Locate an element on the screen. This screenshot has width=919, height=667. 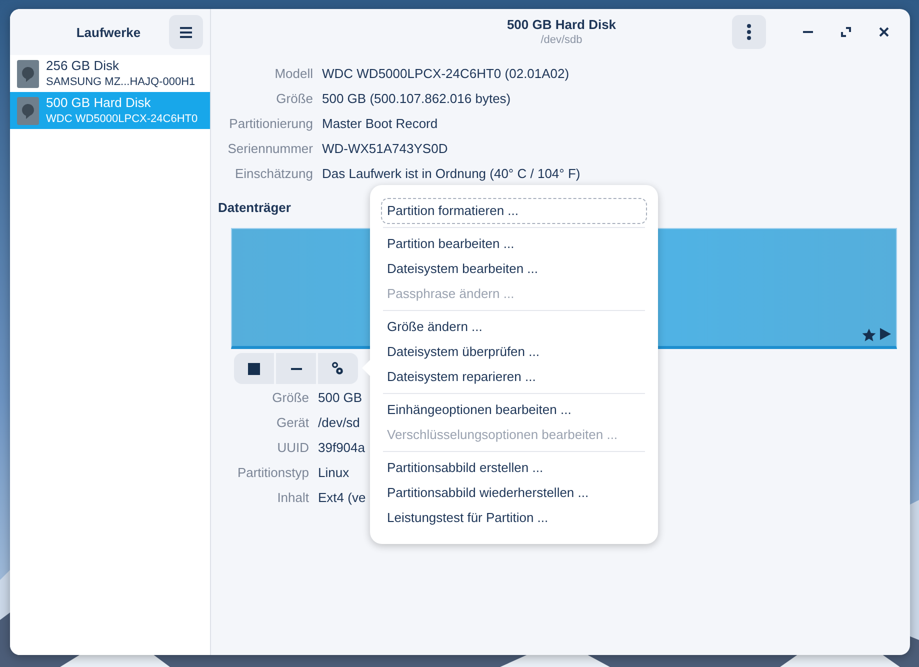
menu-icon is located at coordinates (186, 32).